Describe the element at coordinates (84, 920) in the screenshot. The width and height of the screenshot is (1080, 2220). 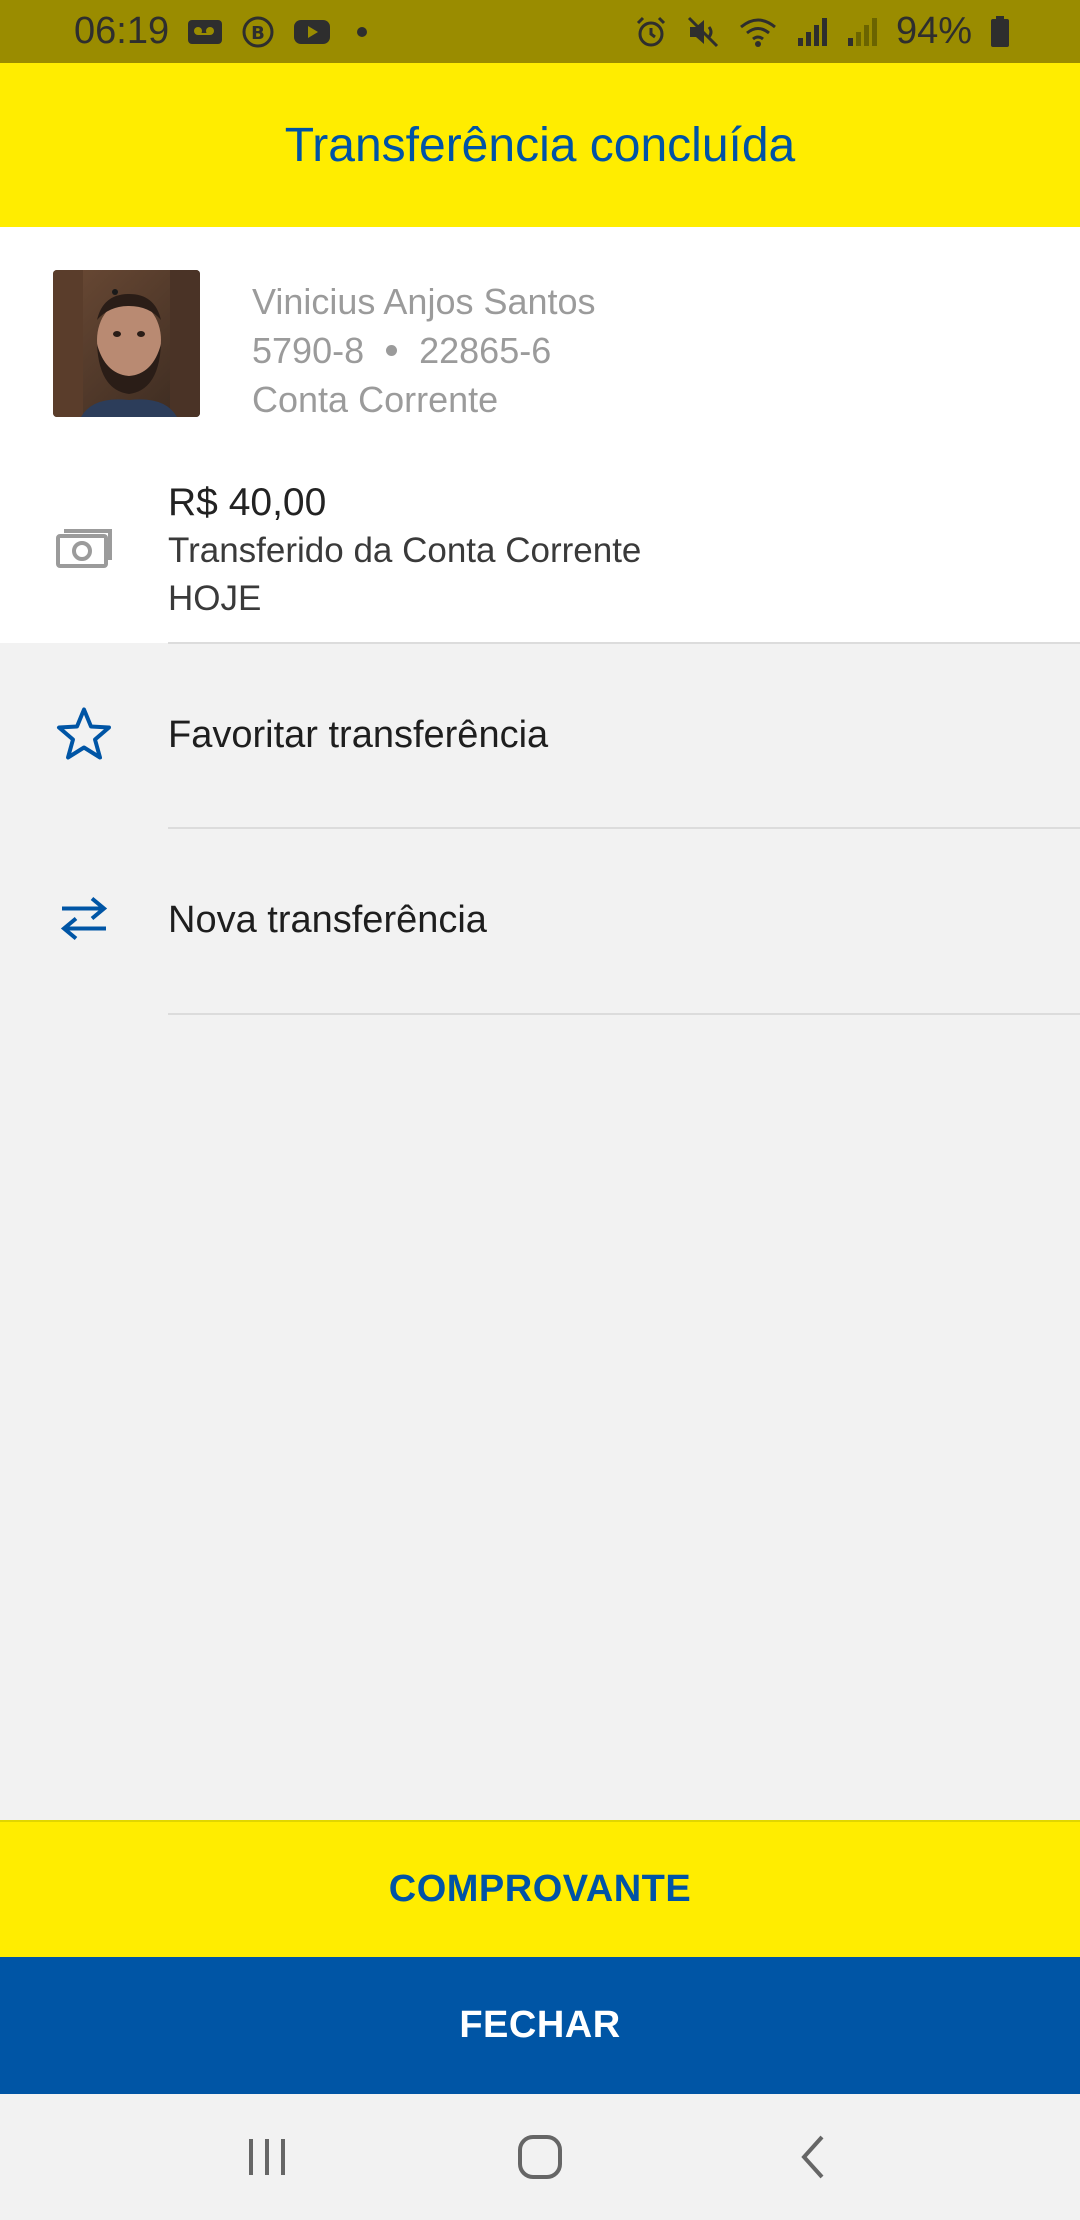
I see `swap-arrows-icon` at that location.